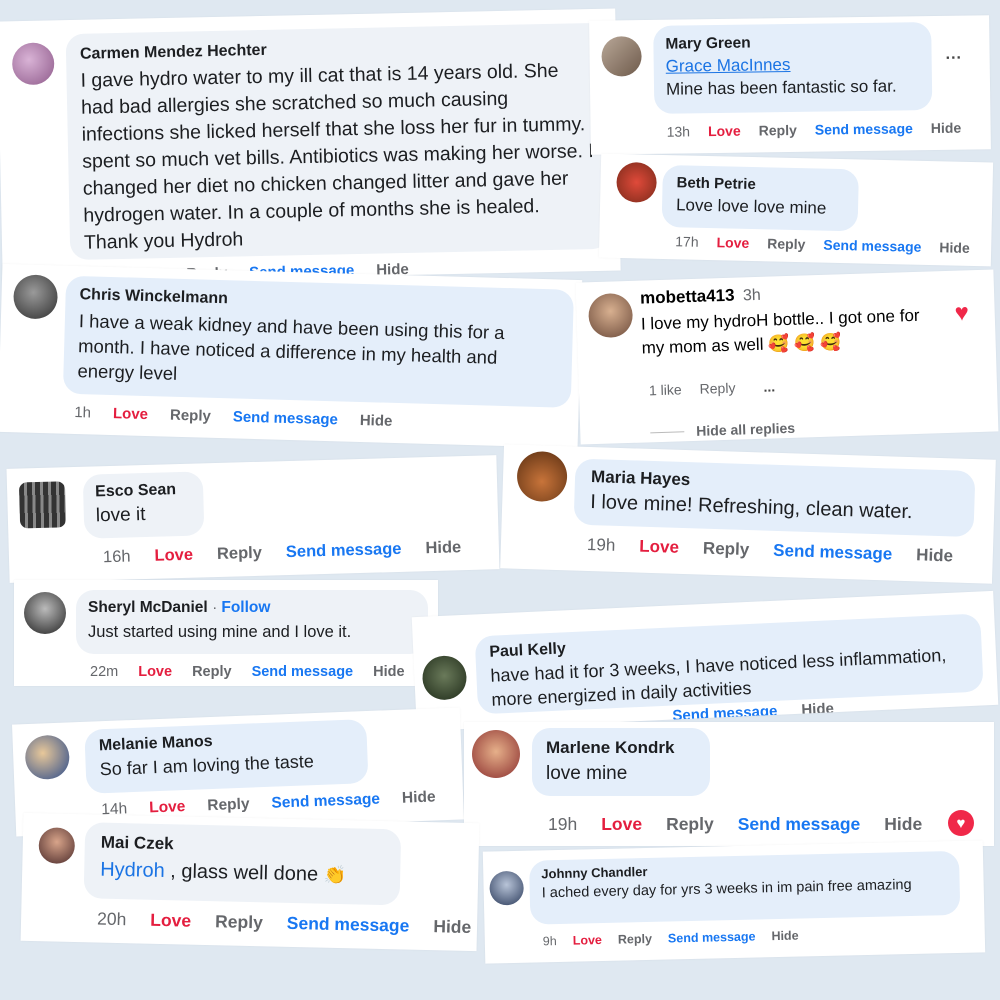 The image size is (1000, 1000). What do you see at coordinates (793, 65) in the screenshot?
I see `tagged-user-link: Grace MacInnes` at bounding box center [793, 65].